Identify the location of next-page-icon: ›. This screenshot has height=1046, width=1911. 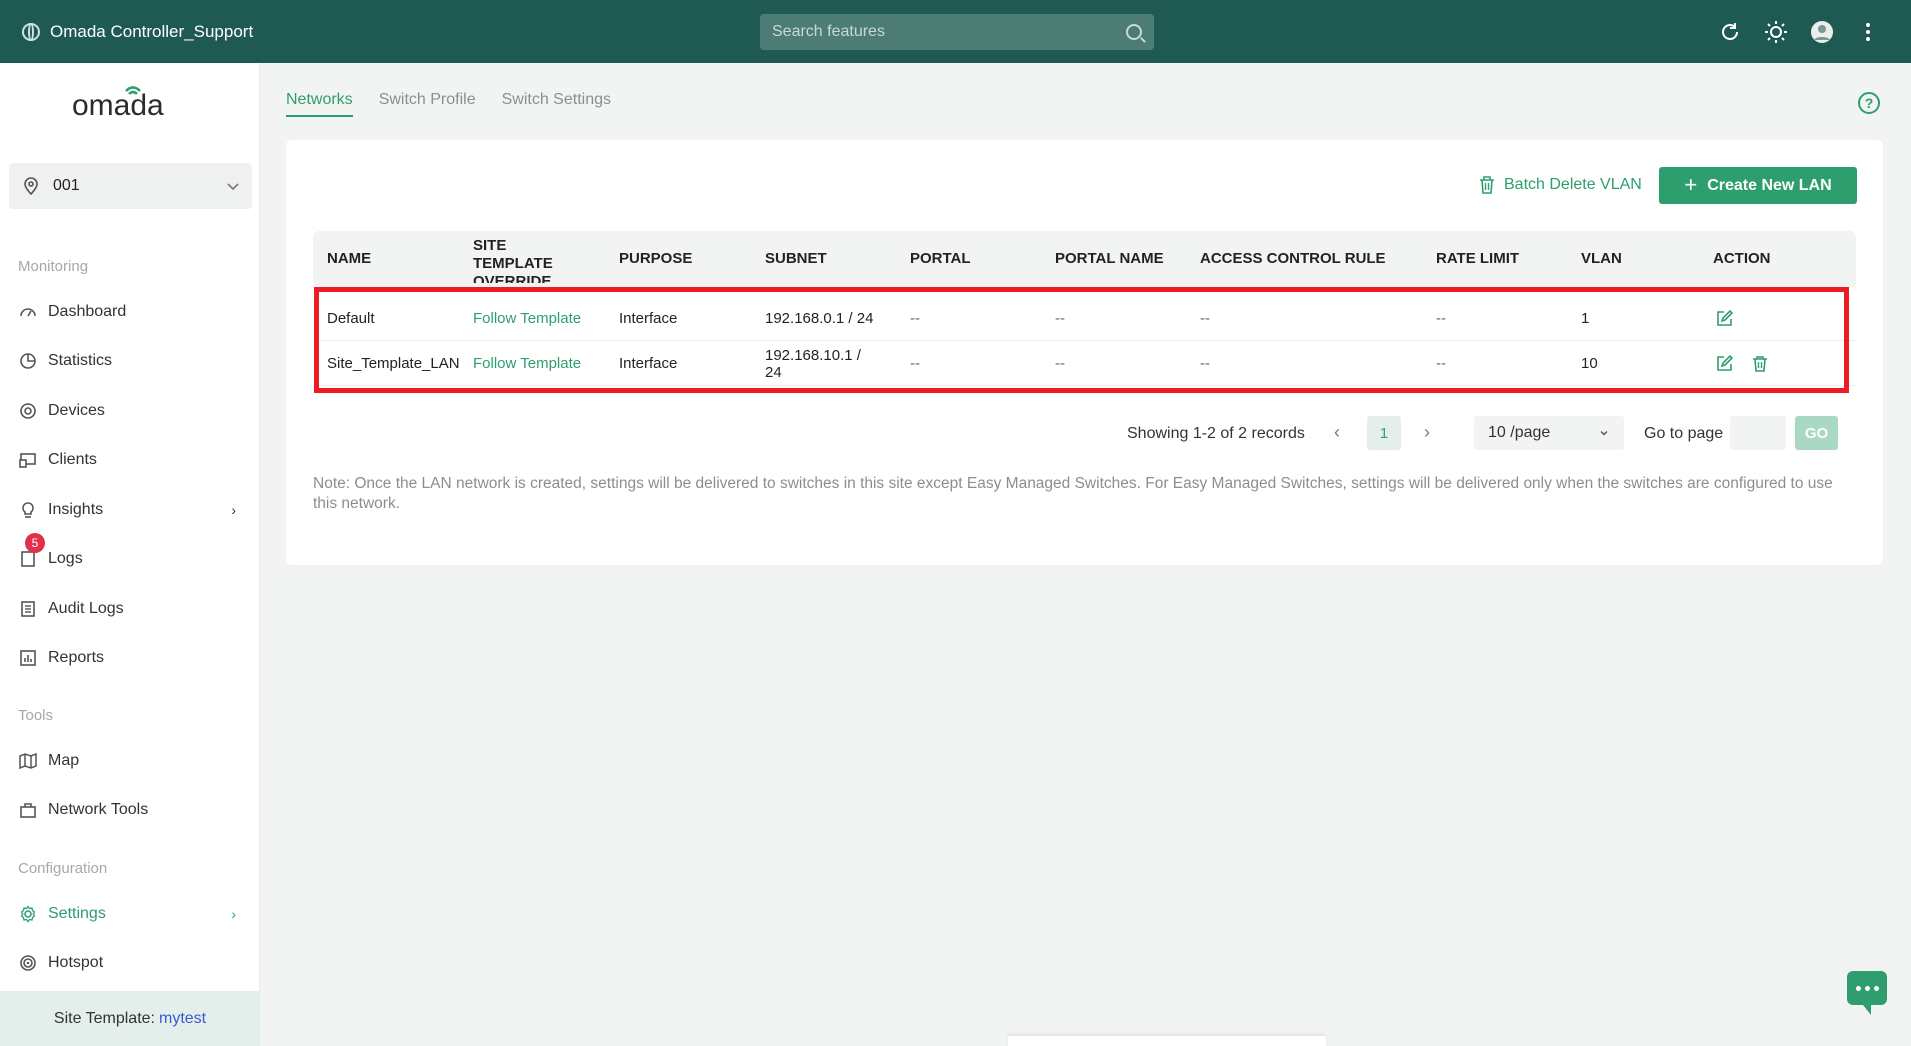
(1427, 432).